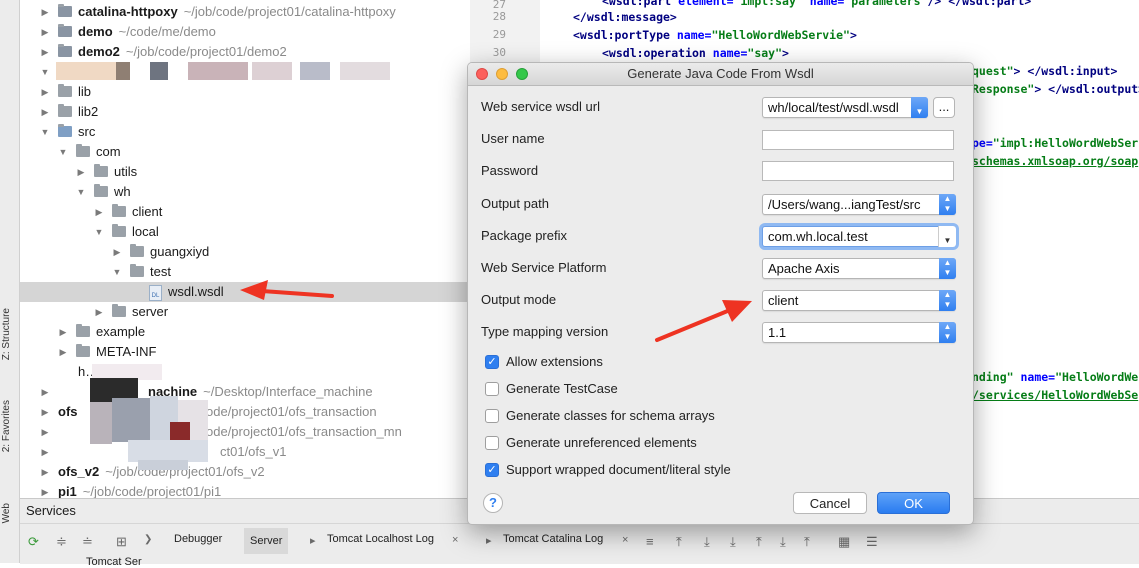 The image size is (1139, 568). What do you see at coordinates (245, 490) in the screenshot?
I see `tree-row-pi1: ▶ pi1 ~/job/code/project01/pi1` at bounding box center [245, 490].